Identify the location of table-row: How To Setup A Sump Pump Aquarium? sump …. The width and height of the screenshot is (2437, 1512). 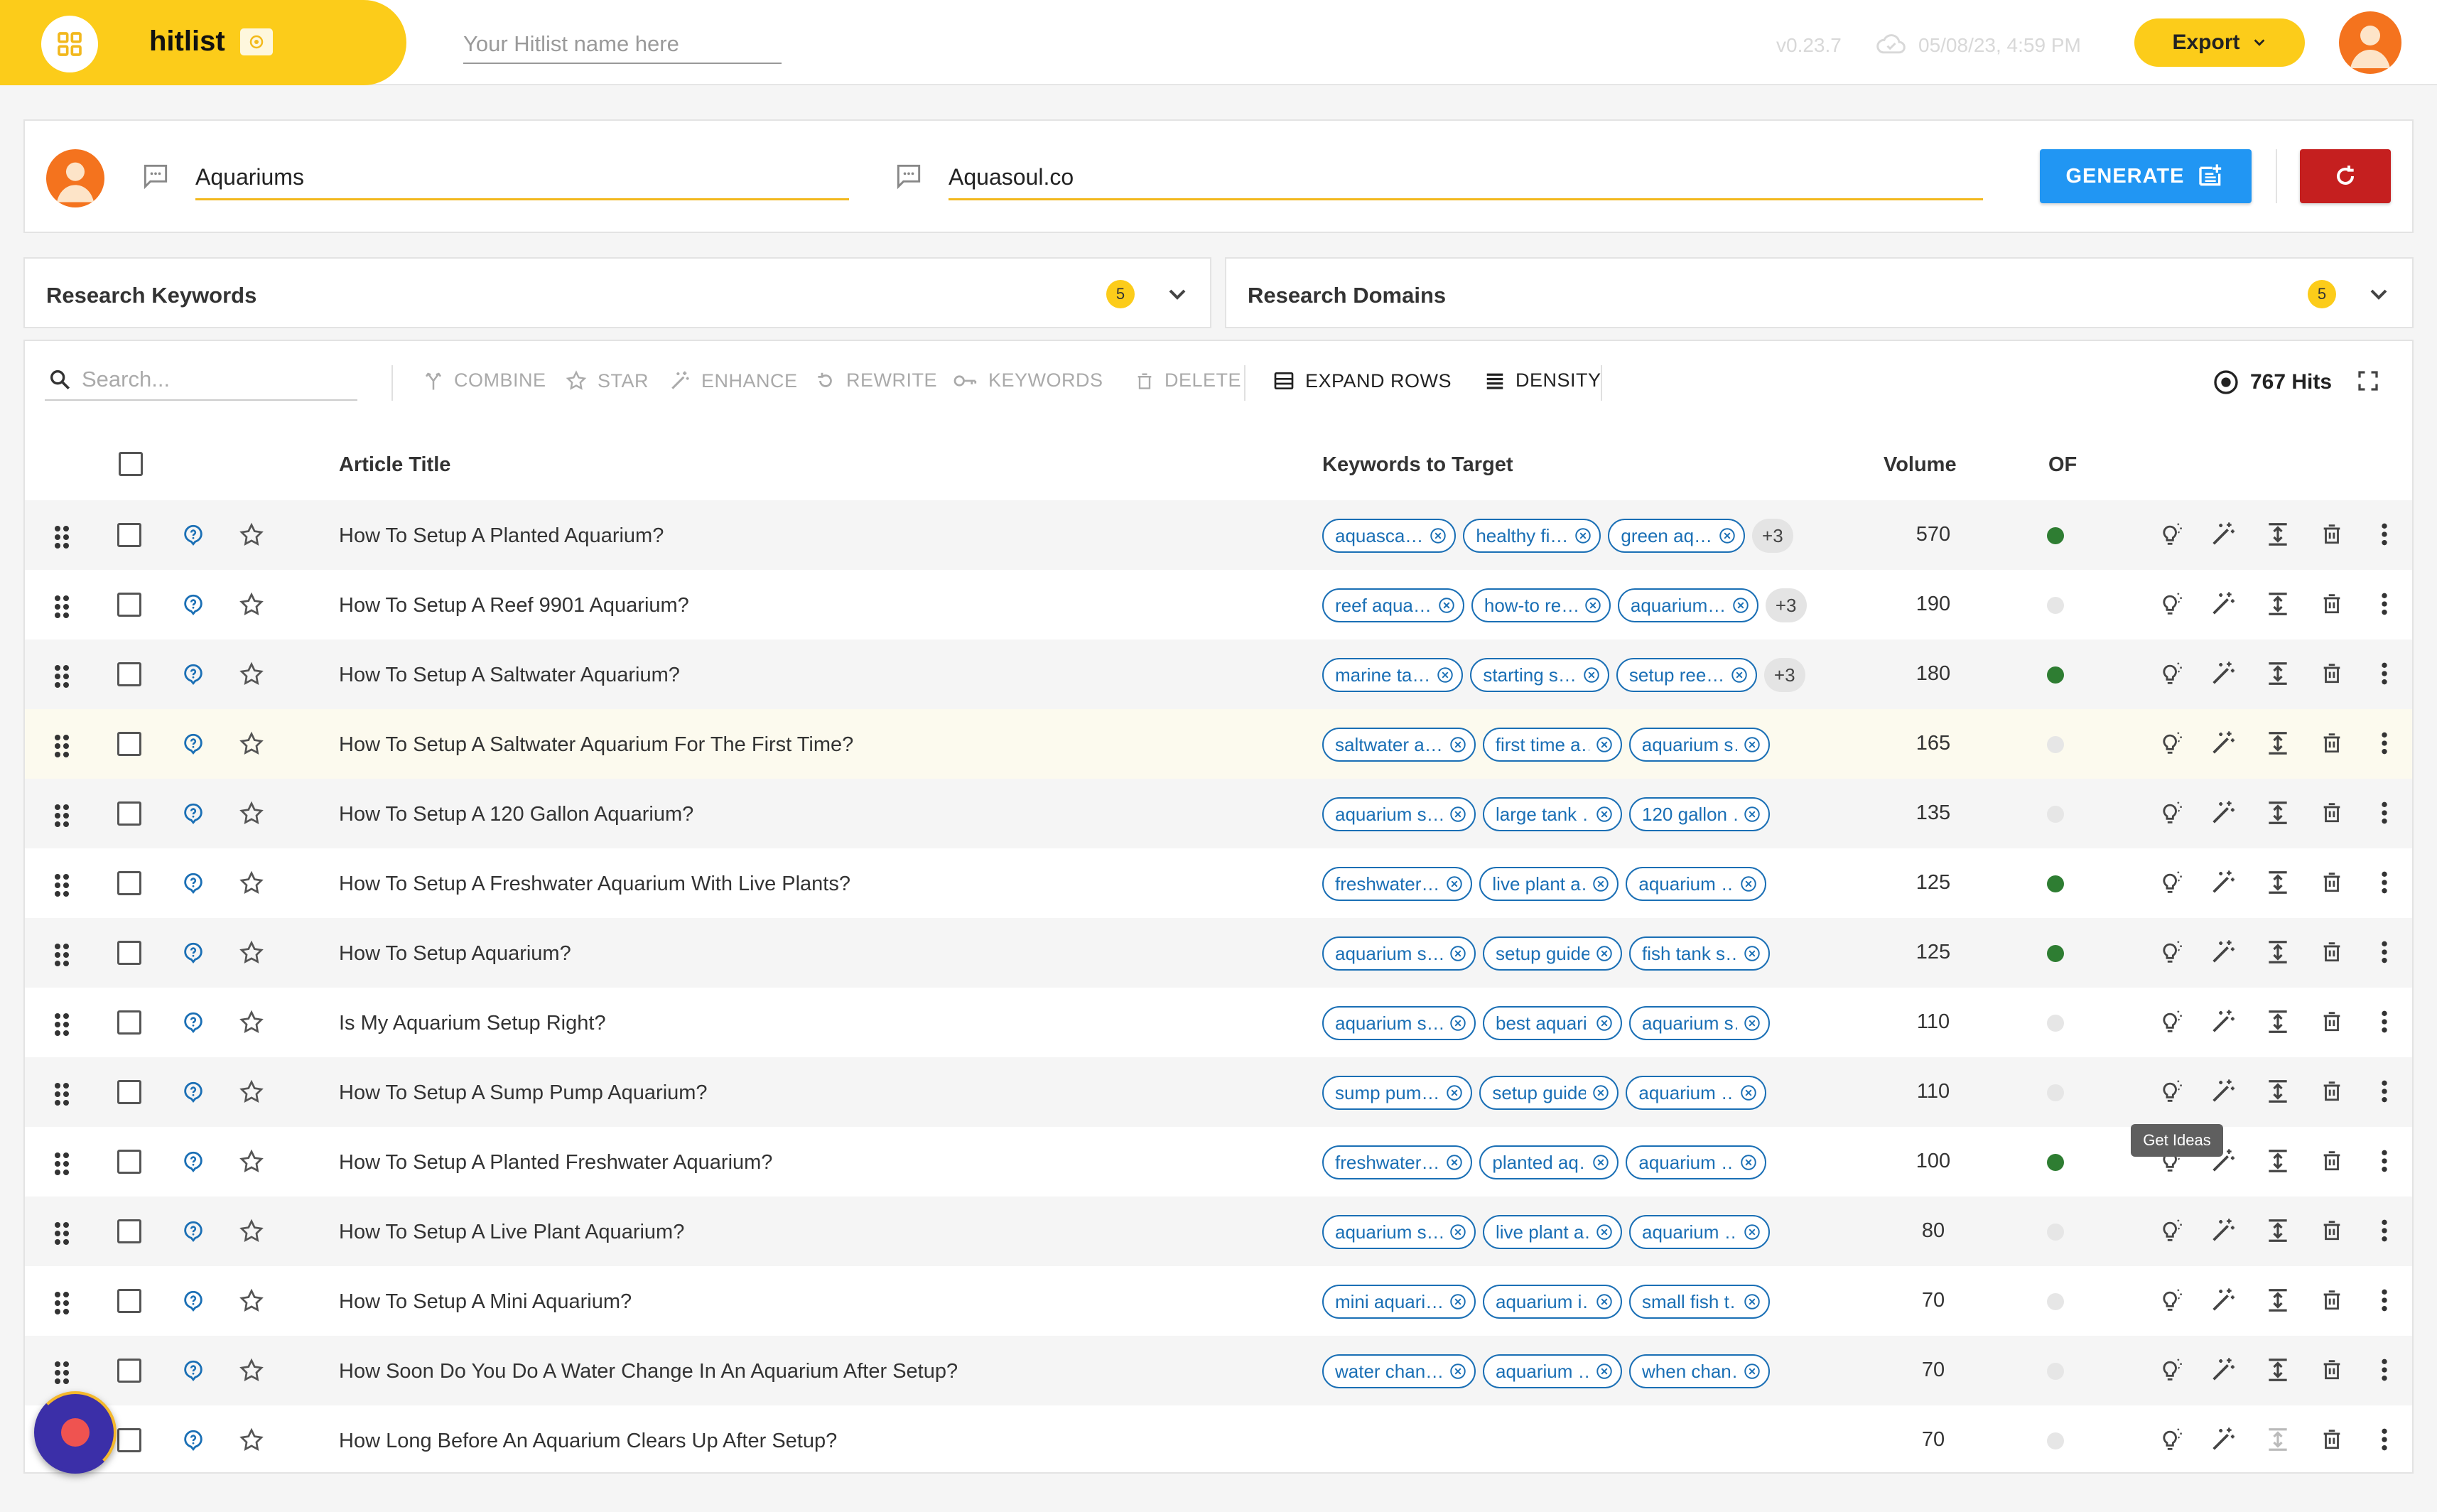
(1218, 1092).